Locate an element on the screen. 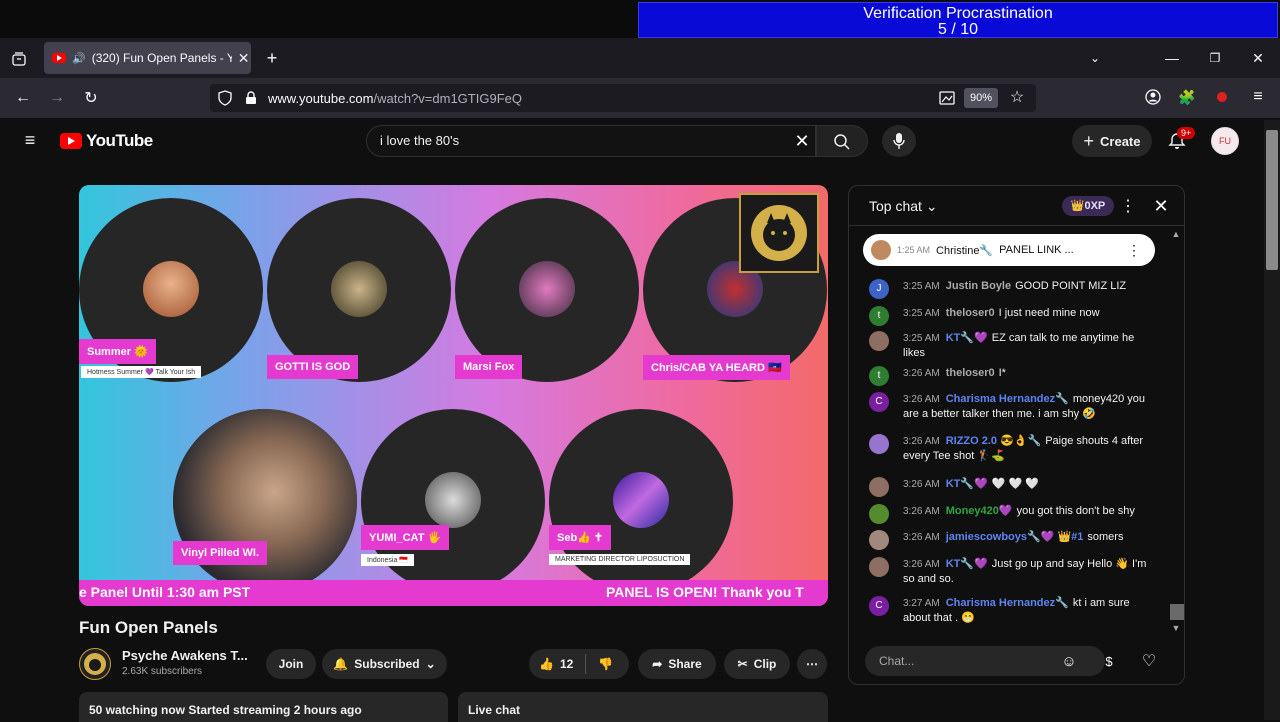  url-path: /watch?v=dm1GTIG9FeQ is located at coordinates (447, 98).